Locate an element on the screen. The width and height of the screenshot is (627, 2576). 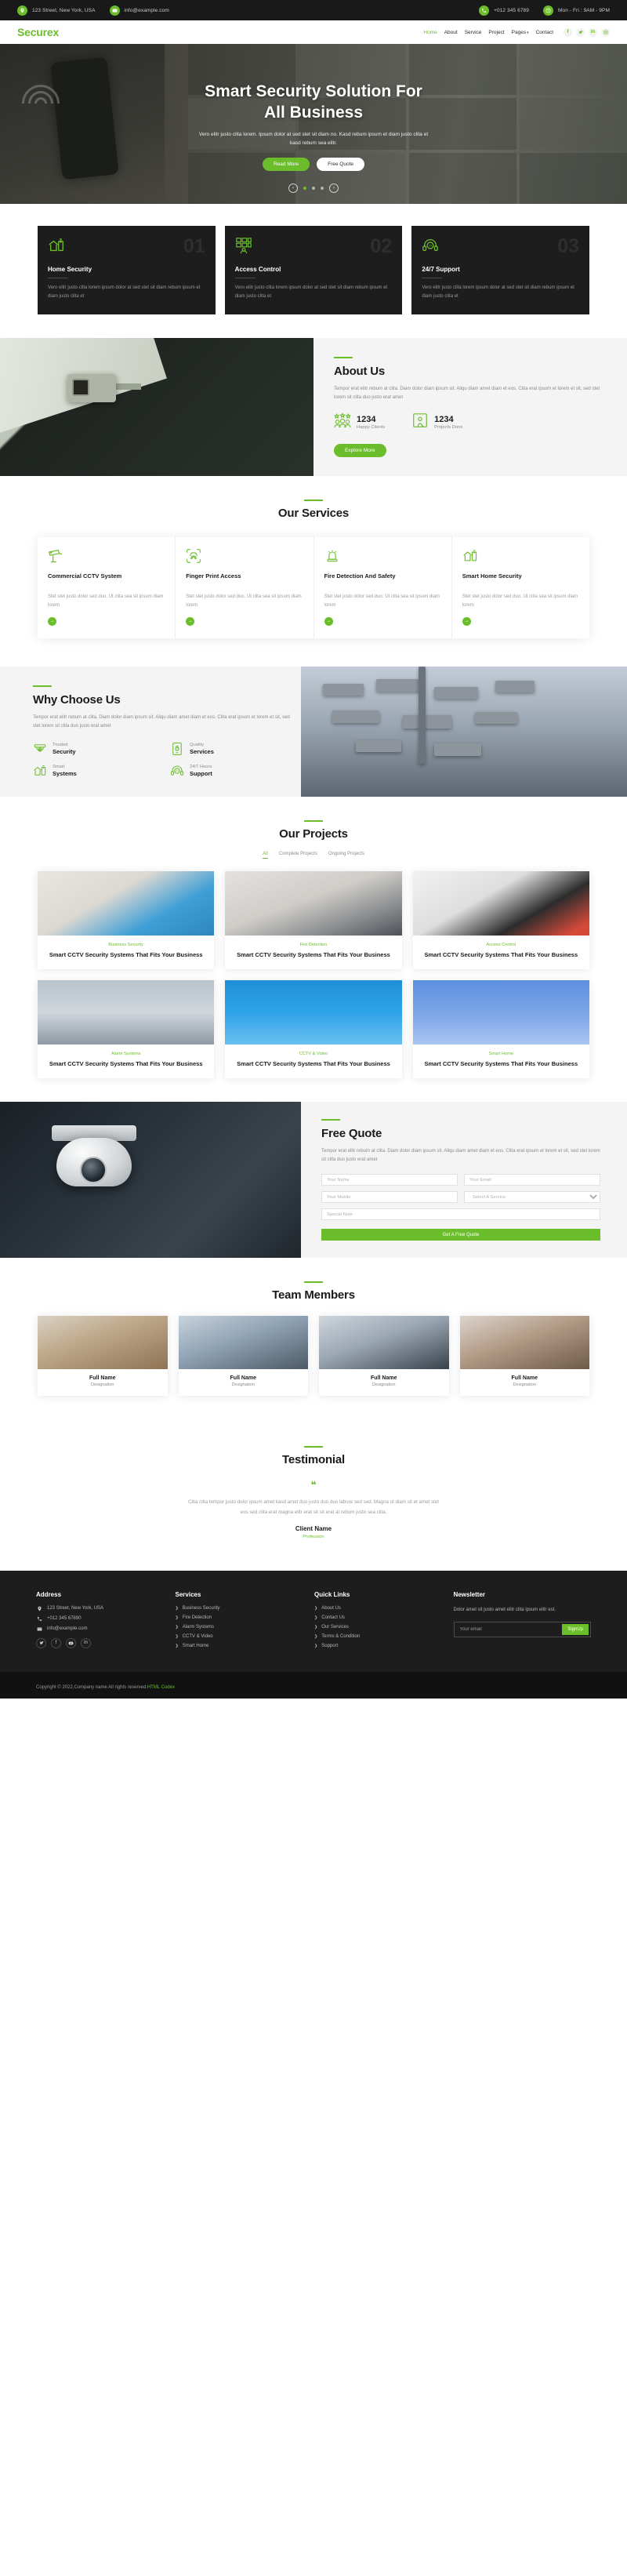
quote-service-select: Select A Service is located at coordinates (532, 1197).